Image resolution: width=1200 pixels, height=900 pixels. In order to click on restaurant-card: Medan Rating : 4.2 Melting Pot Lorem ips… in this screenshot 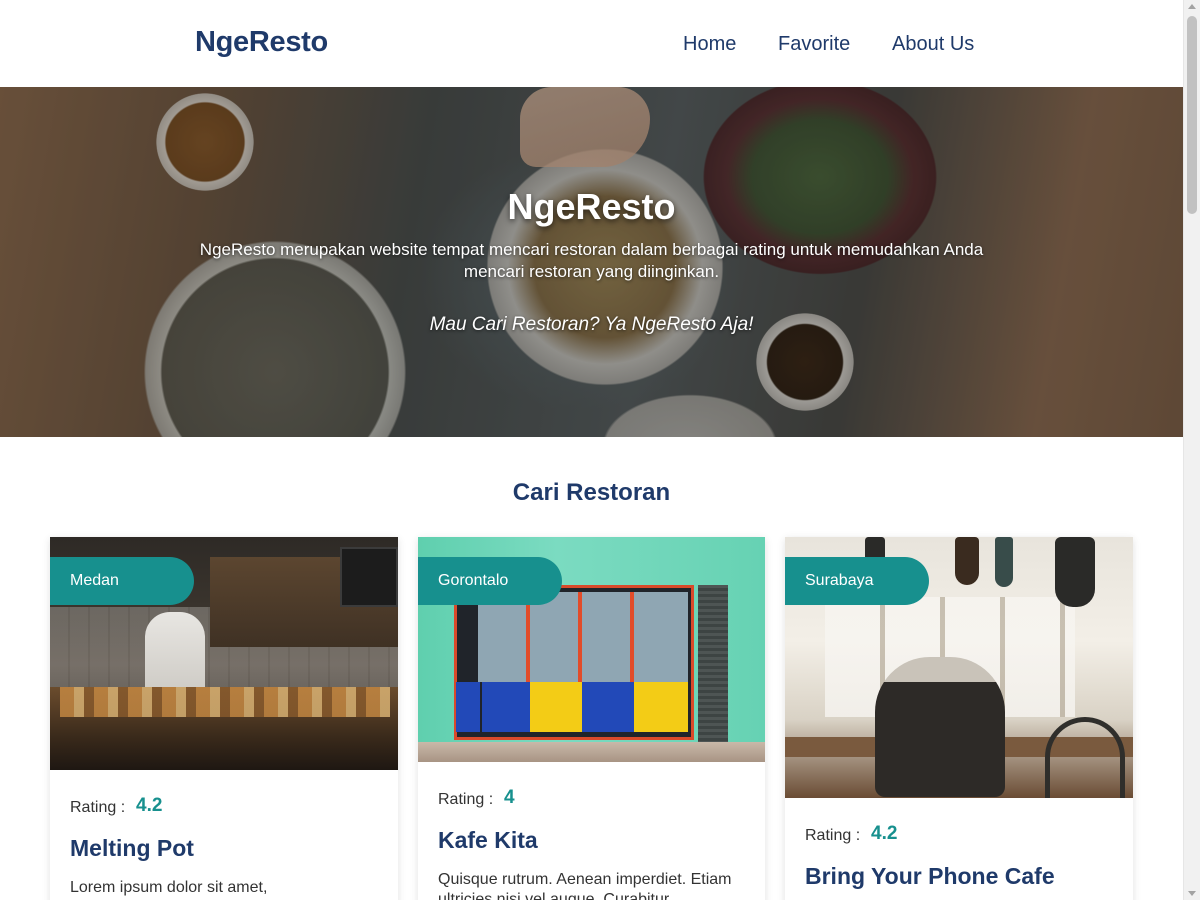, I will do `click(224, 718)`.